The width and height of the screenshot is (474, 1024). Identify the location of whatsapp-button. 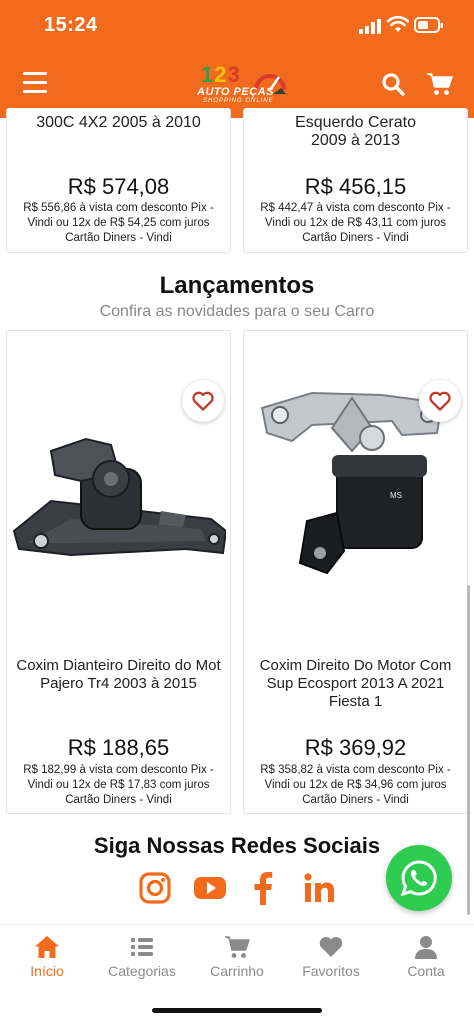
(419, 878).